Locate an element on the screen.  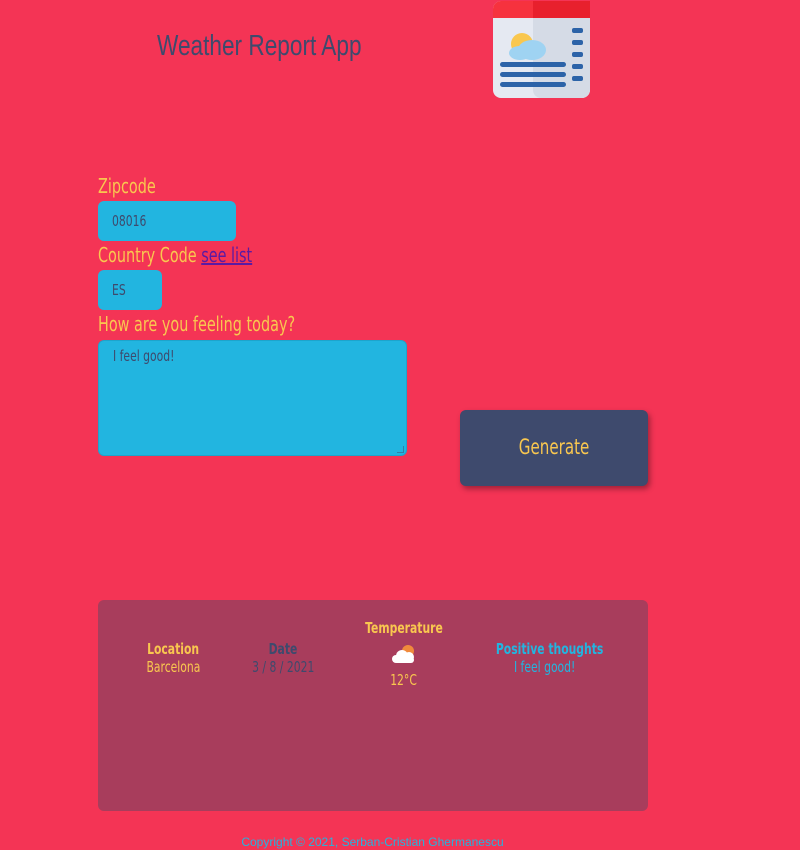
positive-thoughts-value: I feel good! is located at coordinates (545, 667).